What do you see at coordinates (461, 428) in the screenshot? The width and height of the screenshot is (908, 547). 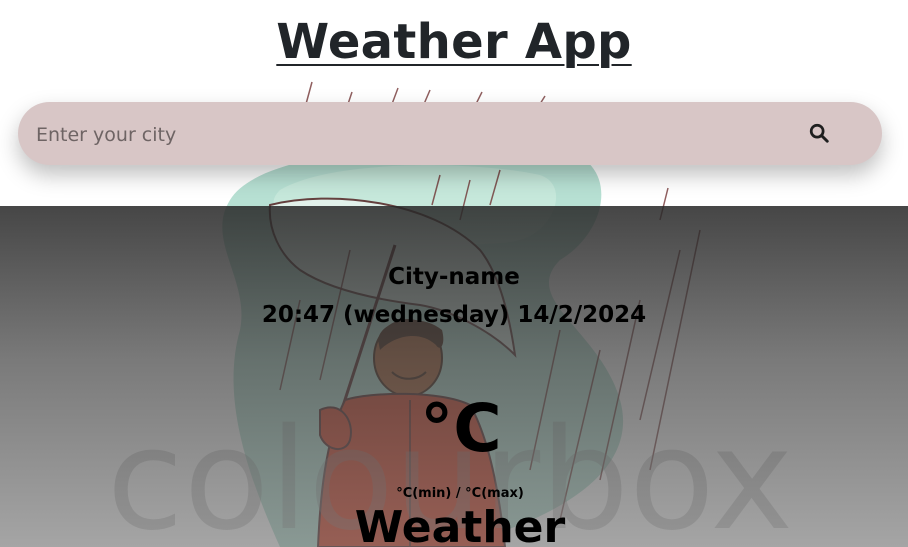 I see `temperature: °C` at bounding box center [461, 428].